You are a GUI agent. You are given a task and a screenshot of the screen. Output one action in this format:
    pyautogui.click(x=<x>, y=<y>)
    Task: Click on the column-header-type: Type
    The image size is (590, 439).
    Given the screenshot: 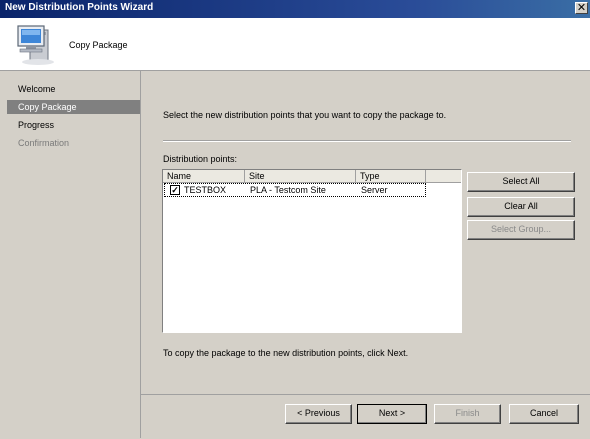 What is the action you would take?
    pyautogui.click(x=391, y=176)
    